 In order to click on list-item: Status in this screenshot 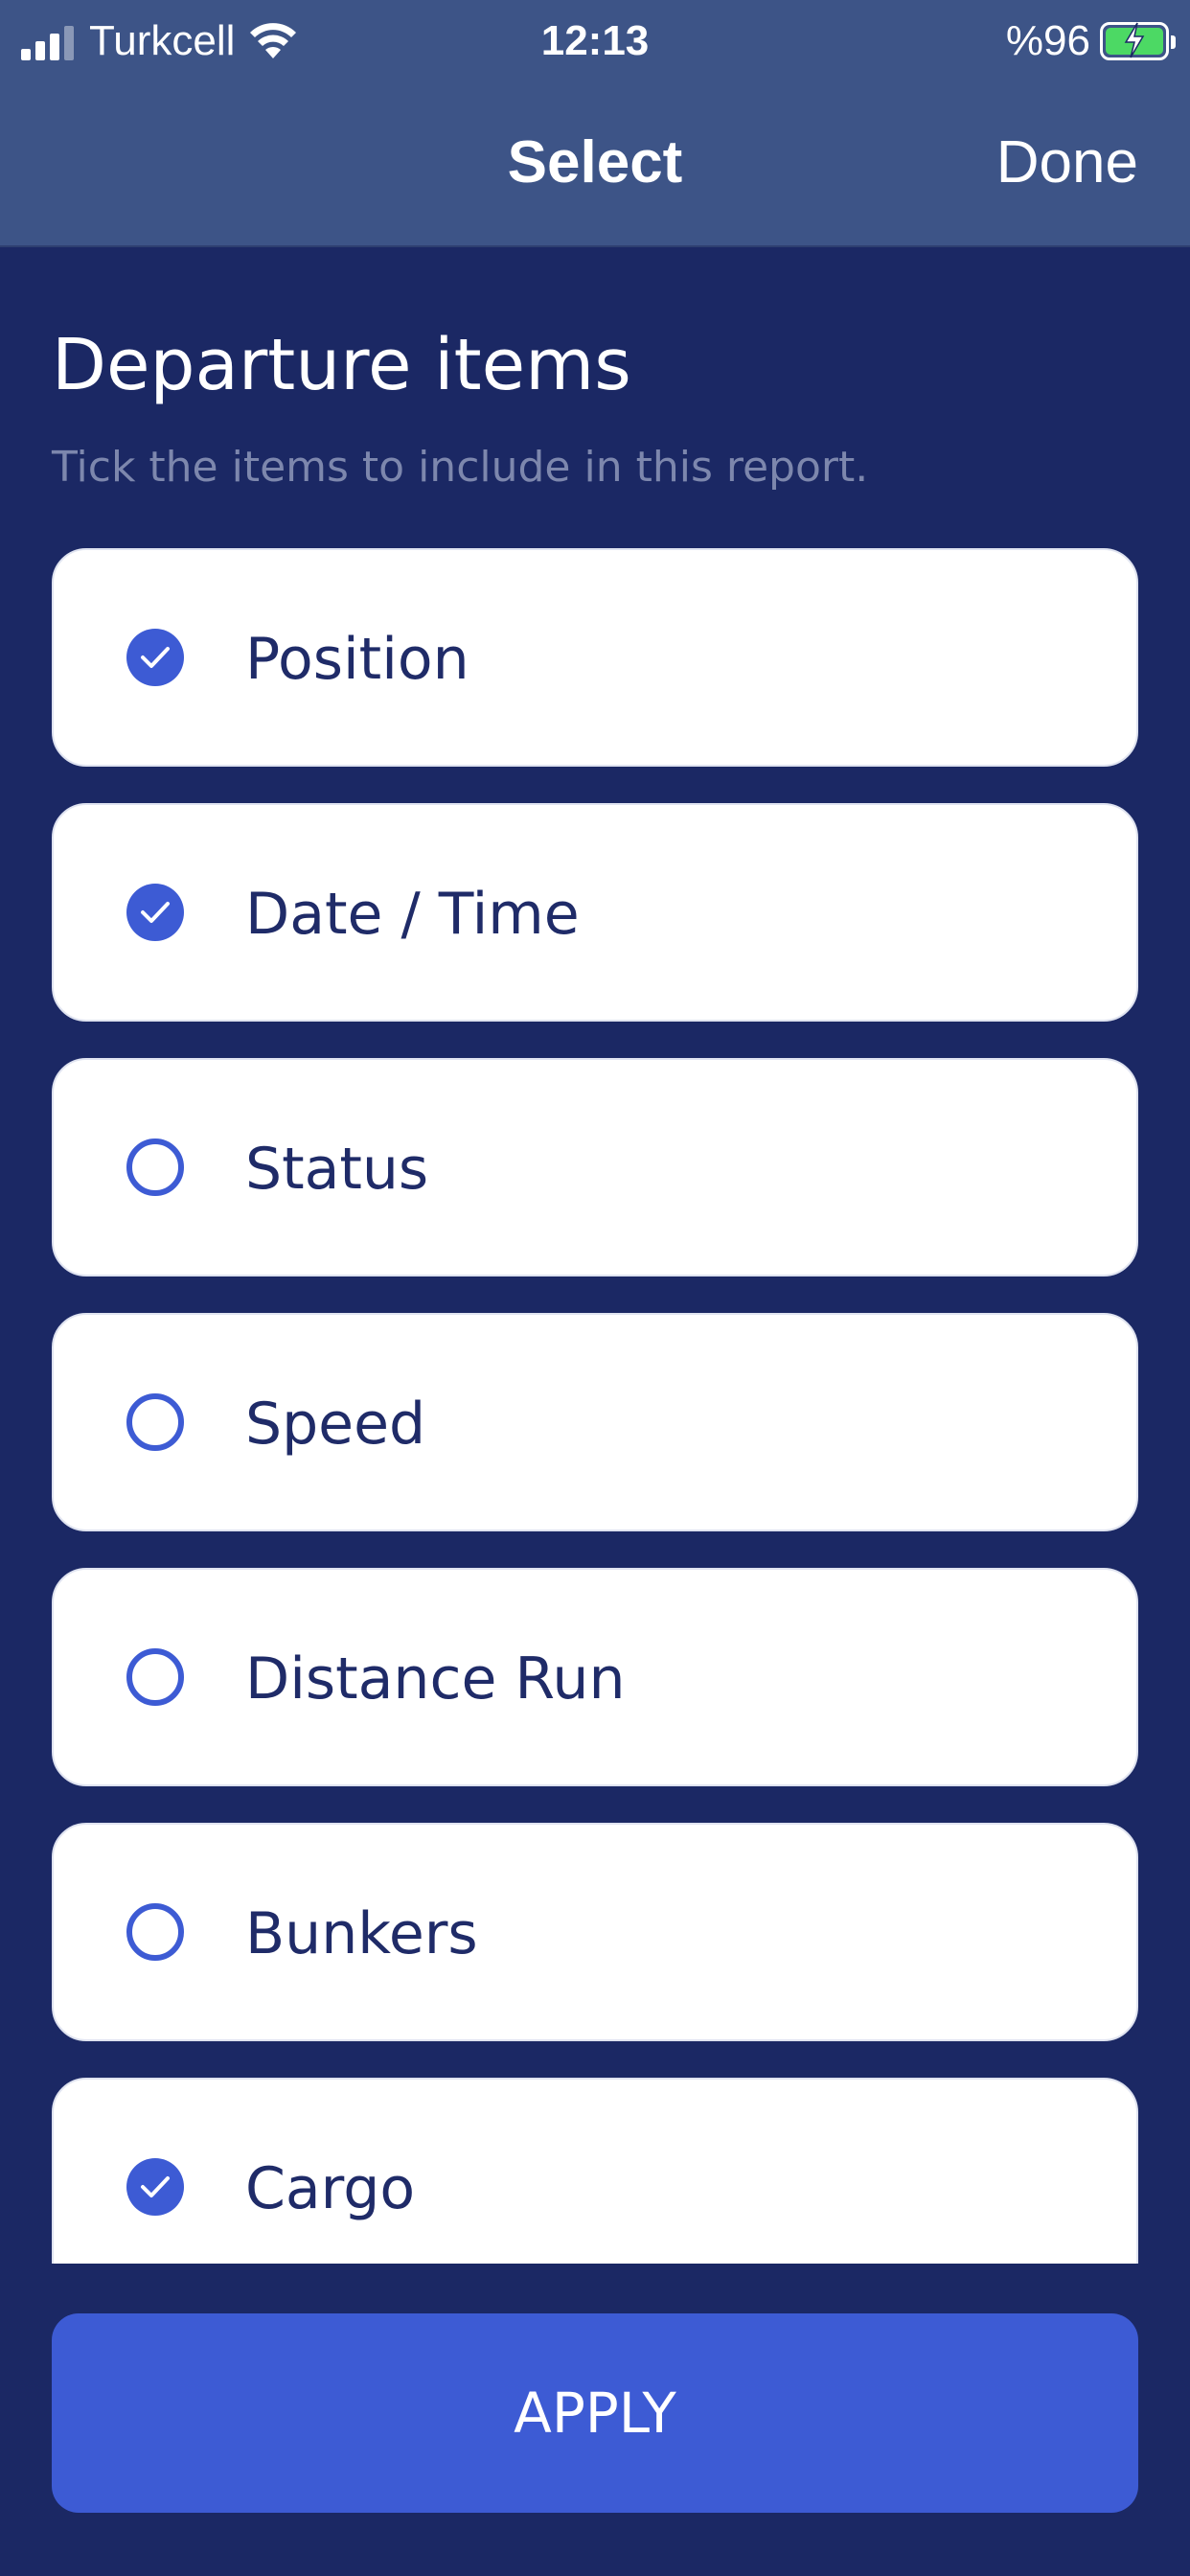, I will do `click(595, 1167)`.